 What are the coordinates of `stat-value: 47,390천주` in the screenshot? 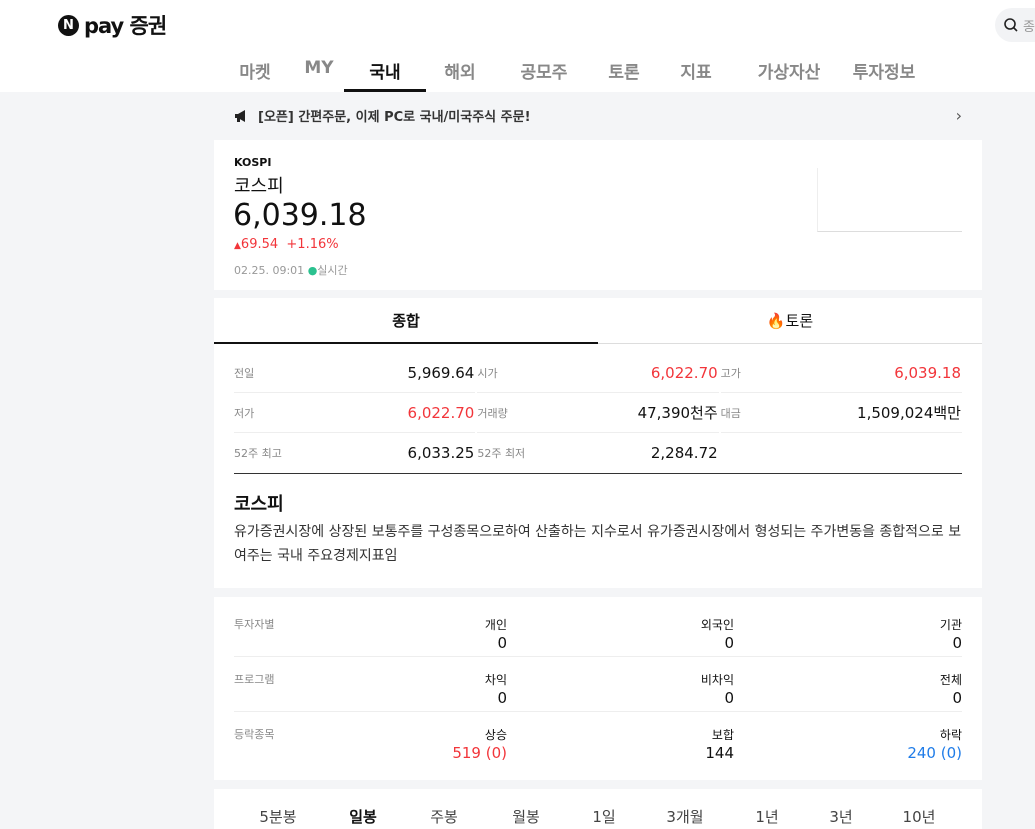 It's located at (677, 413).